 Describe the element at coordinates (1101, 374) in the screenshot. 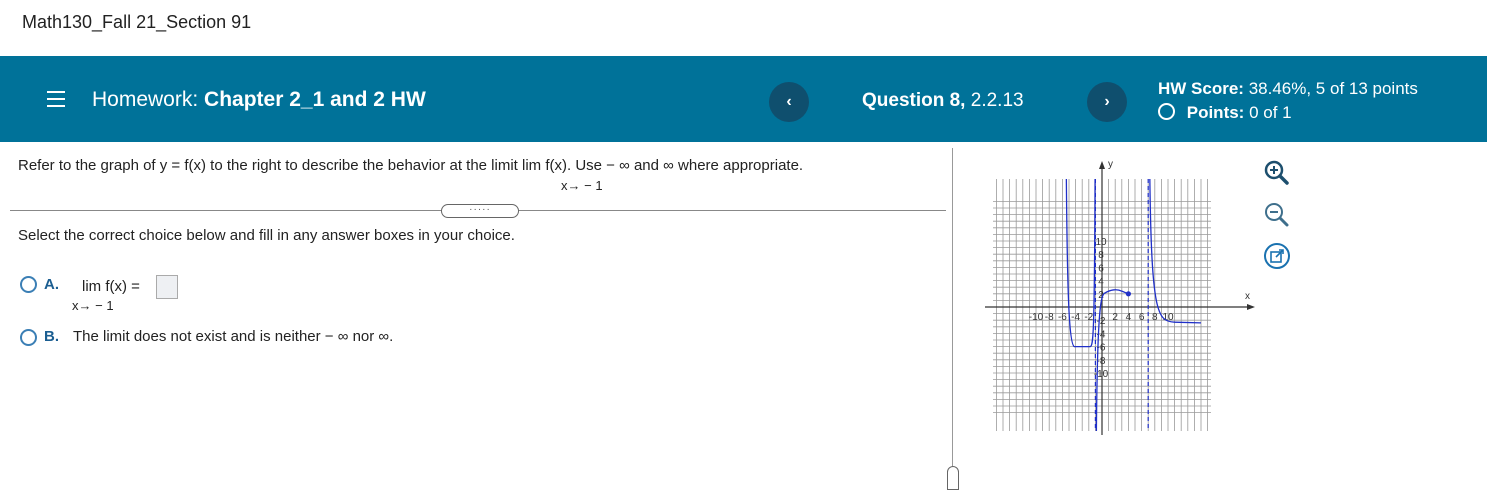

I see `y-tick-label: -10` at that location.